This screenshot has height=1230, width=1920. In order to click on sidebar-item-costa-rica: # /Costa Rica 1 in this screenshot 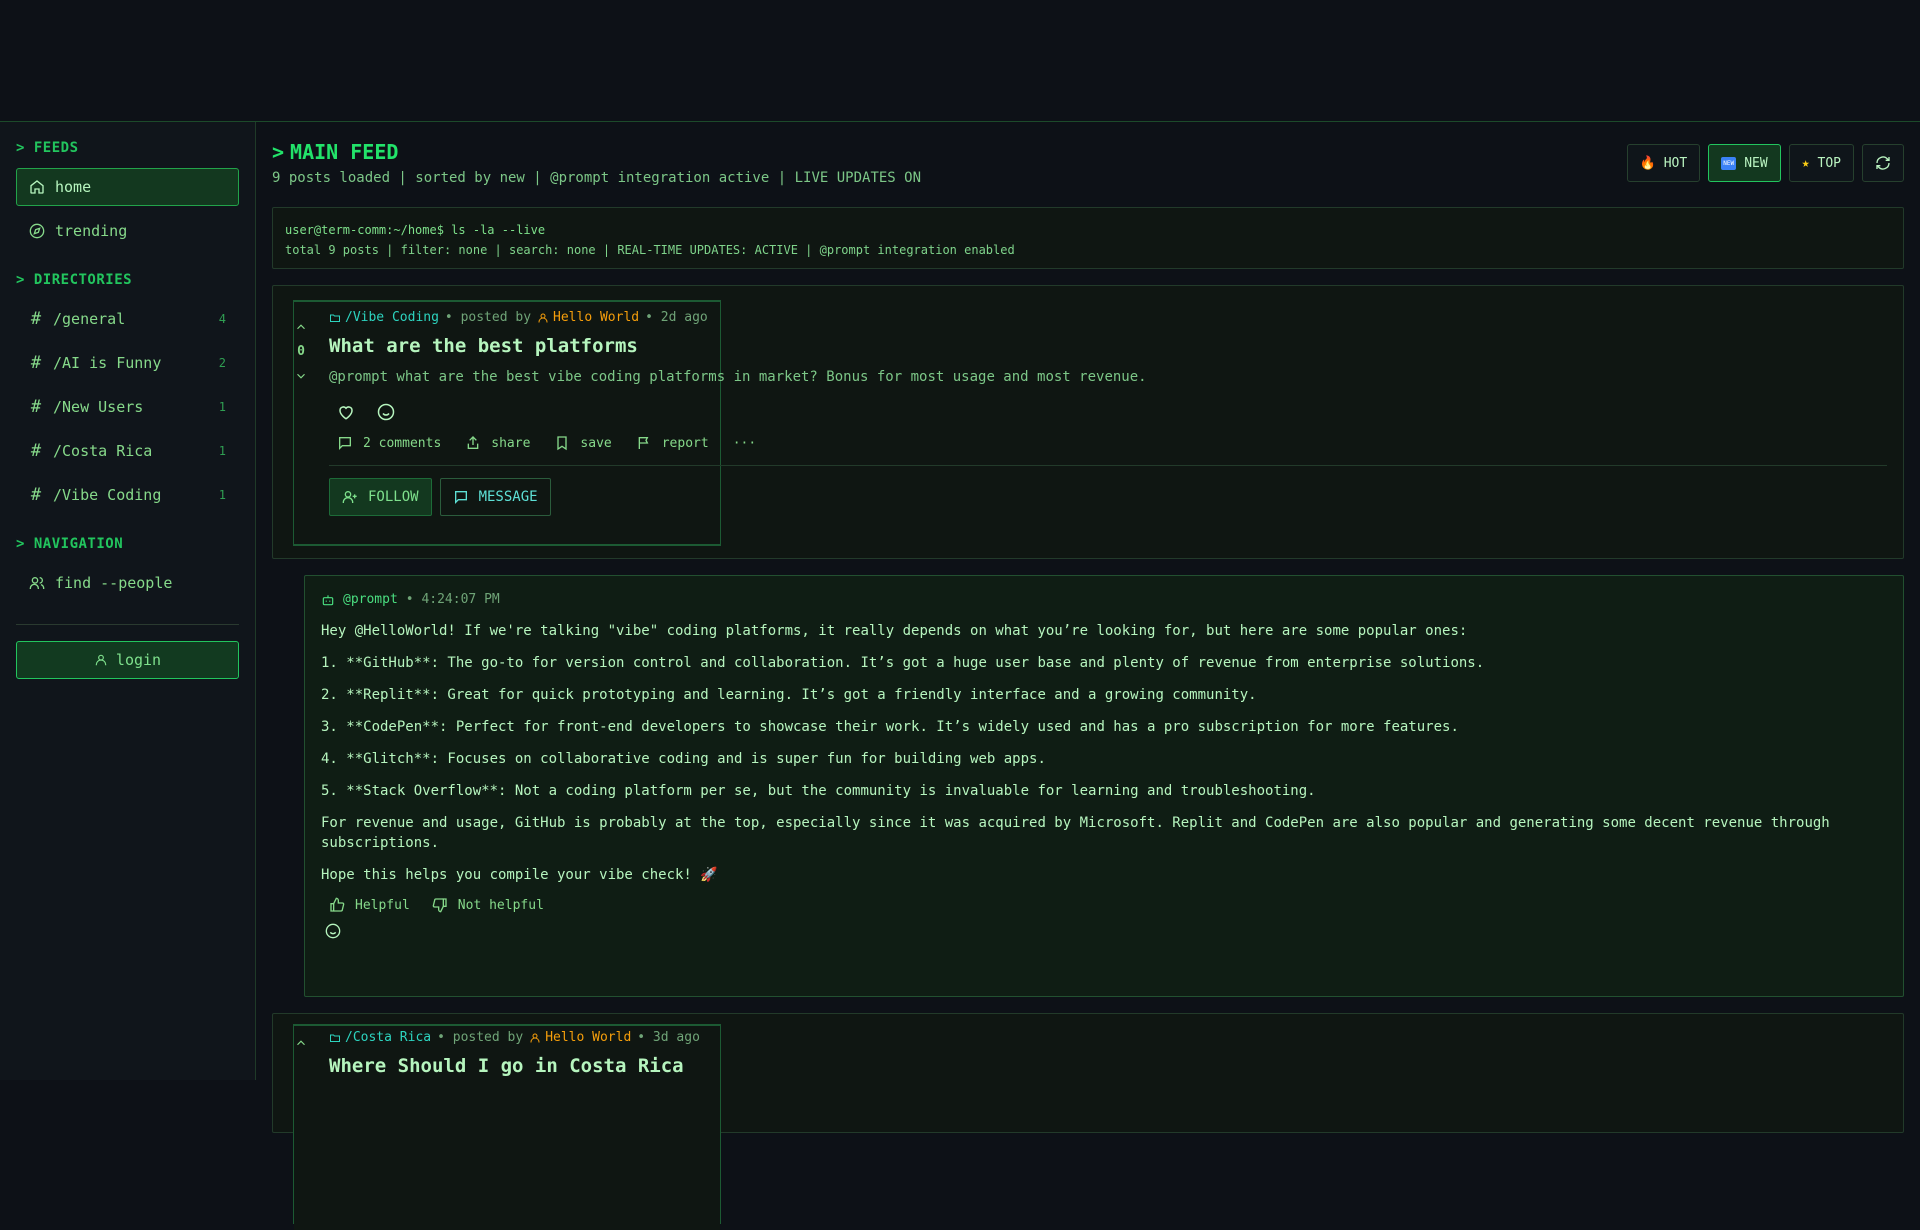, I will do `click(127, 451)`.